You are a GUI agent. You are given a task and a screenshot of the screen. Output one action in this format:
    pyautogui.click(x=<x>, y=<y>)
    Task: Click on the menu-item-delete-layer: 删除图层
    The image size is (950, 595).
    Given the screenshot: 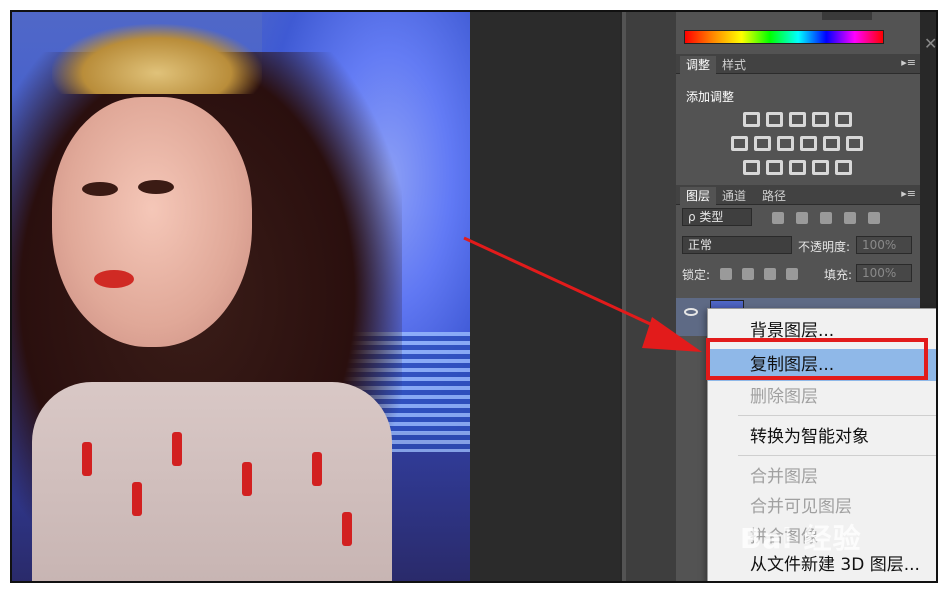 What is the action you would take?
    pyautogui.click(x=822, y=397)
    